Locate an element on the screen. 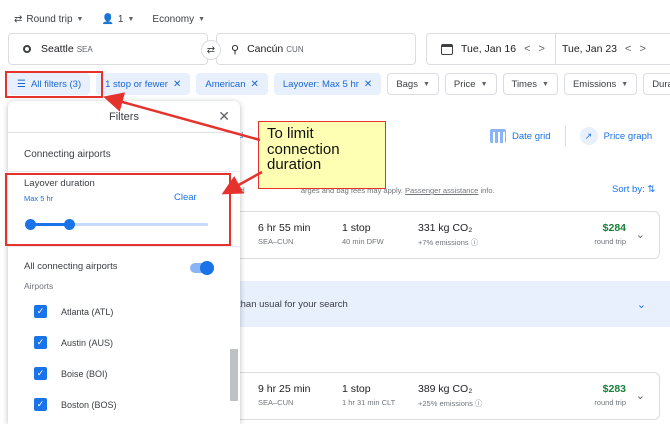 This screenshot has width=670, height=424. annotation-arrows is located at coordinates (183, 143).